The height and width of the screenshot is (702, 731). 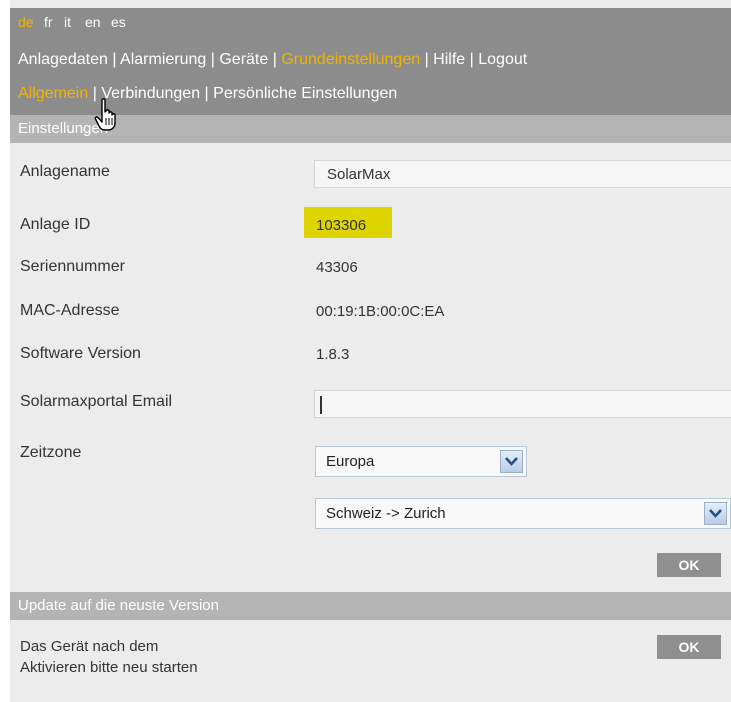 What do you see at coordinates (421, 461) in the screenshot?
I see `timezone-region-select: Europa` at bounding box center [421, 461].